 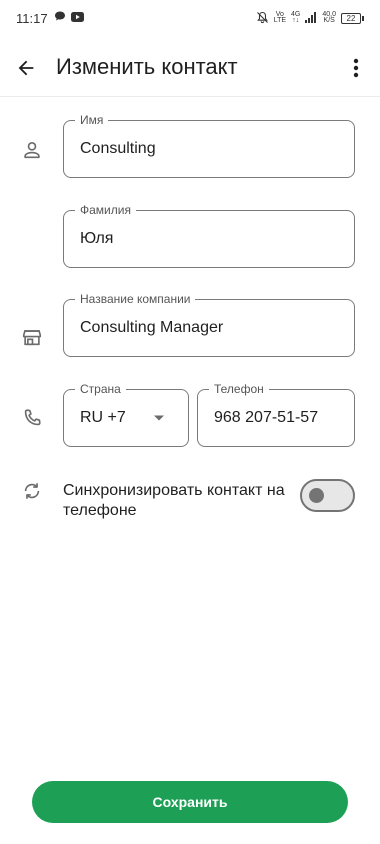 I want to click on back-button, so click(x=26, y=68).